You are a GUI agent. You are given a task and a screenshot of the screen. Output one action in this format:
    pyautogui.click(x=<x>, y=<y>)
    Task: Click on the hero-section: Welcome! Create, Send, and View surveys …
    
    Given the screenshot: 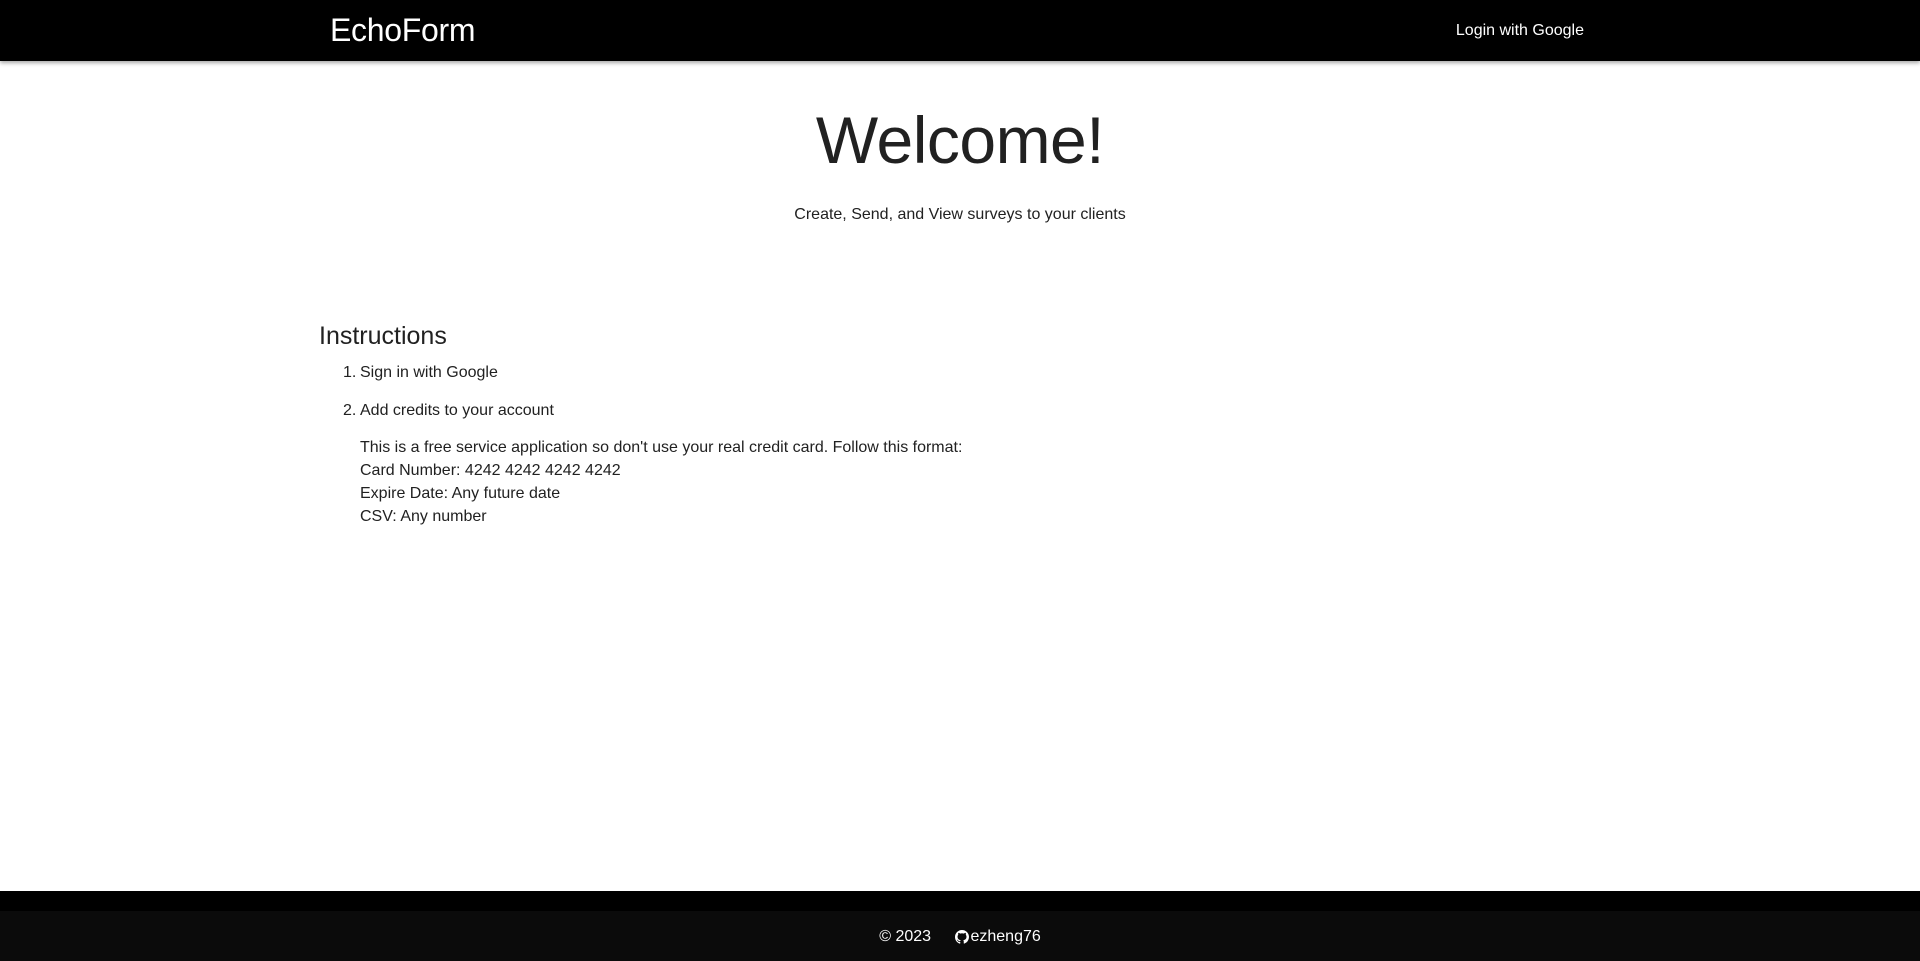 What is the action you would take?
    pyautogui.click(x=960, y=160)
    